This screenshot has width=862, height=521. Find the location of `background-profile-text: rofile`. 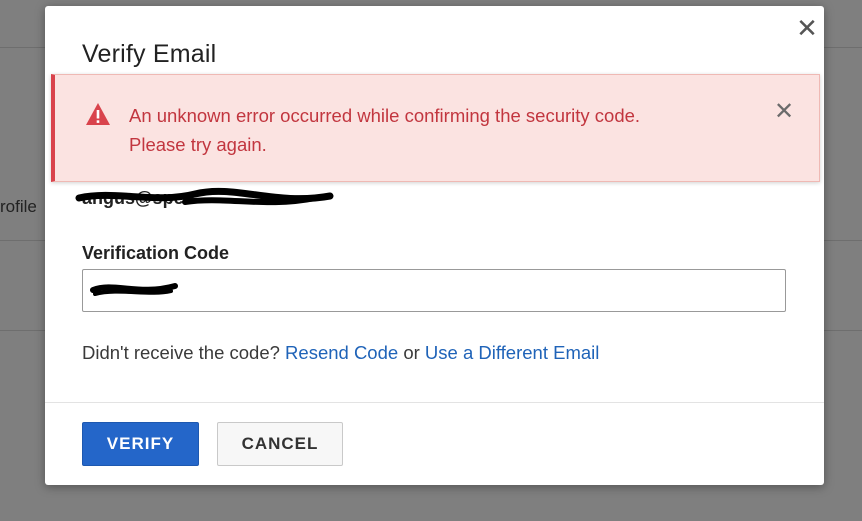

background-profile-text: rofile is located at coordinates (18, 206).